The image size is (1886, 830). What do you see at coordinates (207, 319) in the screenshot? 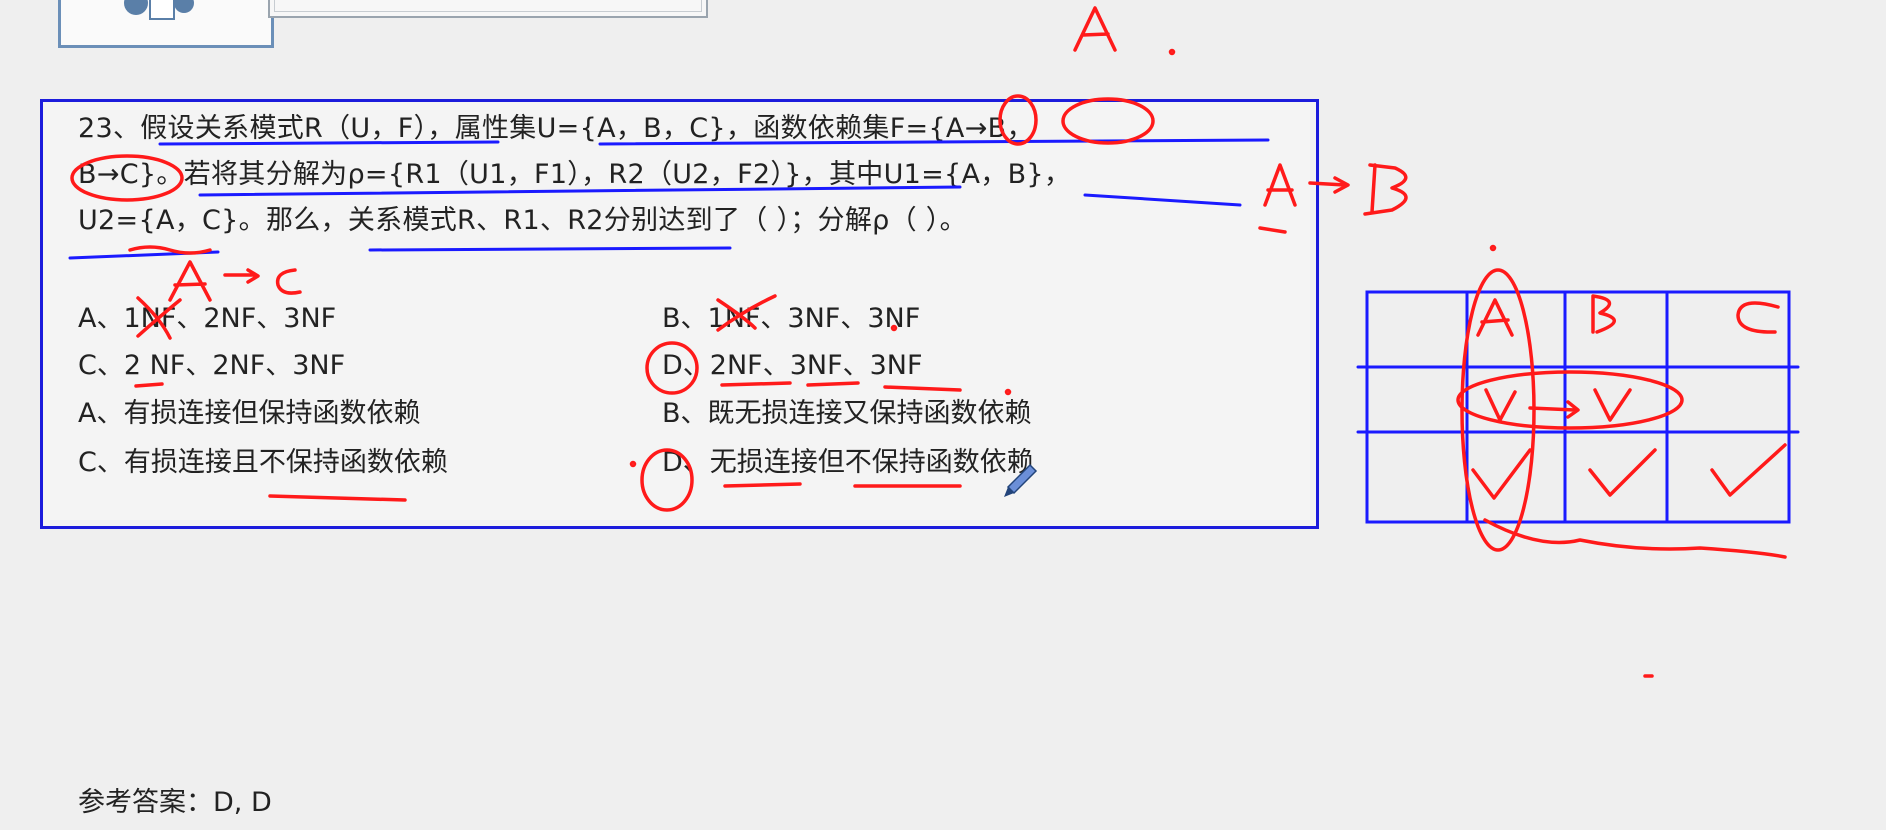
I see `option-nf-a: A、1NF、2NF、3NF` at bounding box center [207, 319].